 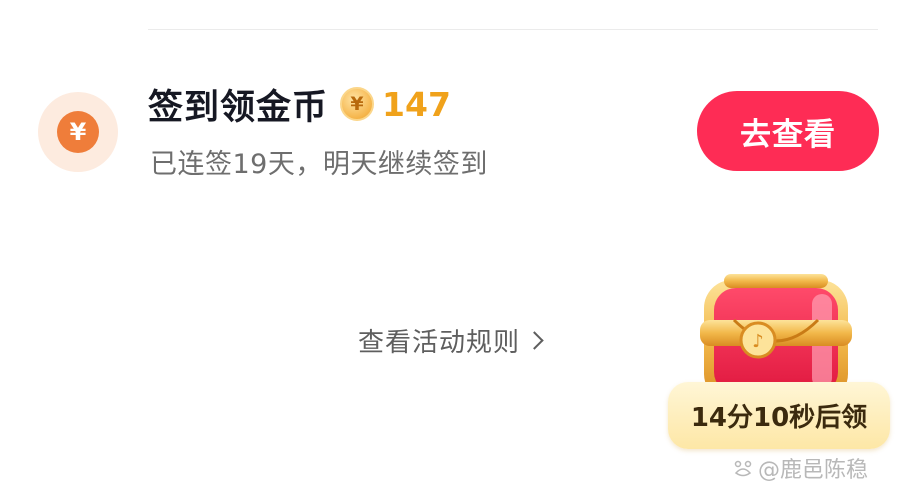 I want to click on coin-reward-count: 147, so click(x=416, y=104).